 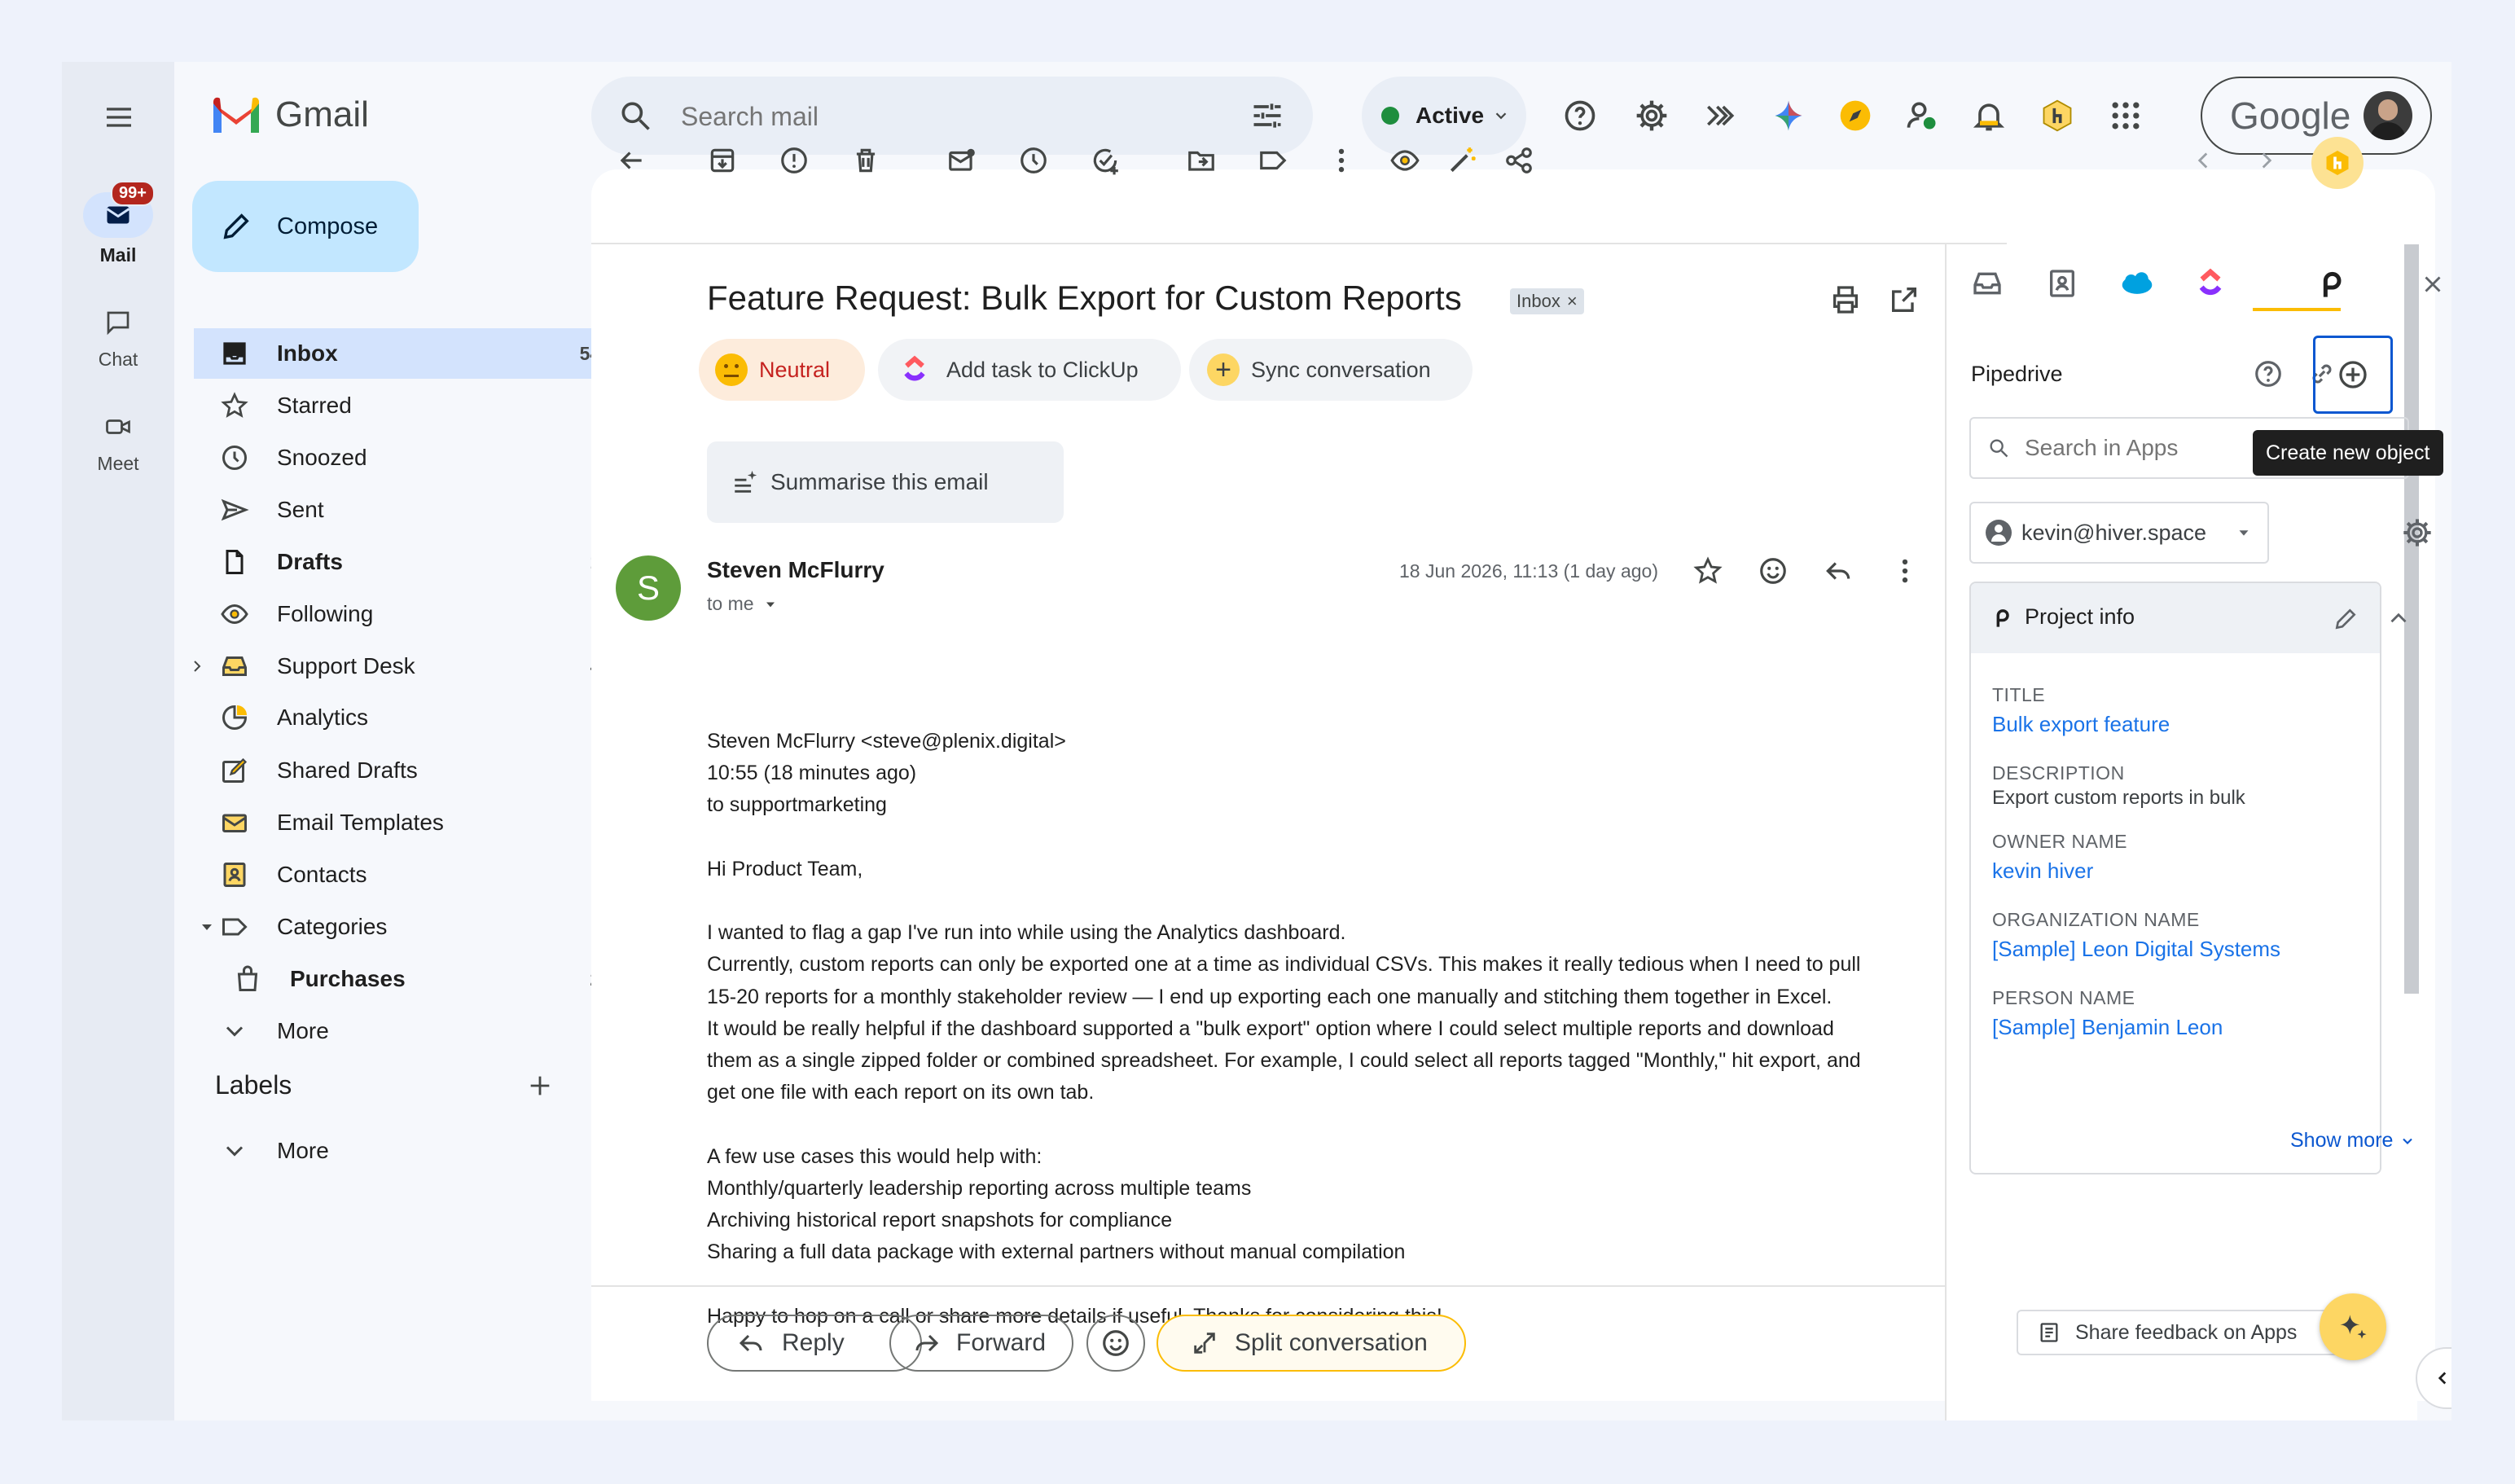 What do you see at coordinates (2136, 949) in the screenshot?
I see `field-value: [Sample] Leon Digital Systems` at bounding box center [2136, 949].